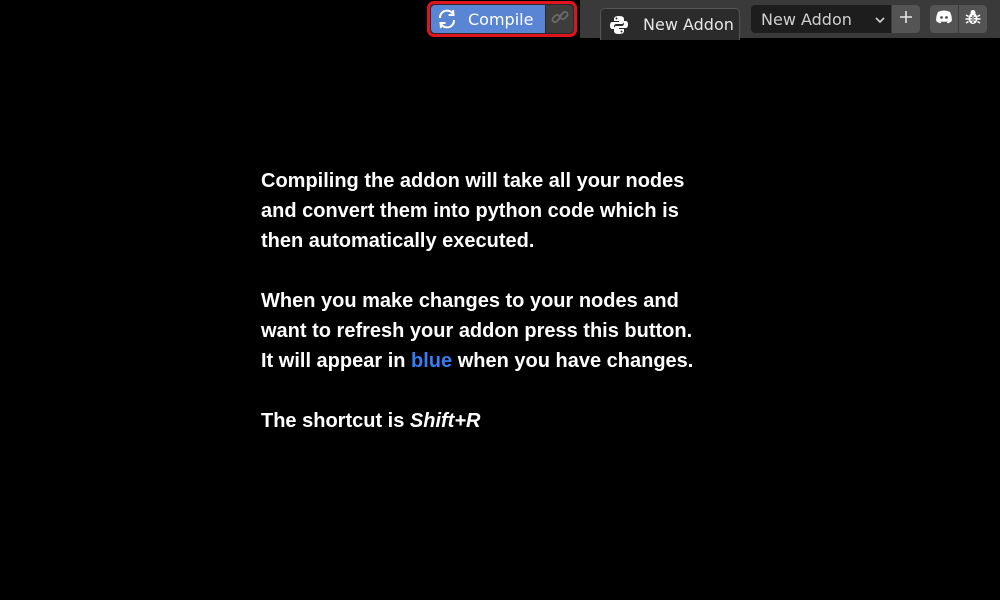 The image size is (1000, 600). What do you see at coordinates (573, 361) in the screenshot?
I see `tooltip-text: when you have changes.` at bounding box center [573, 361].